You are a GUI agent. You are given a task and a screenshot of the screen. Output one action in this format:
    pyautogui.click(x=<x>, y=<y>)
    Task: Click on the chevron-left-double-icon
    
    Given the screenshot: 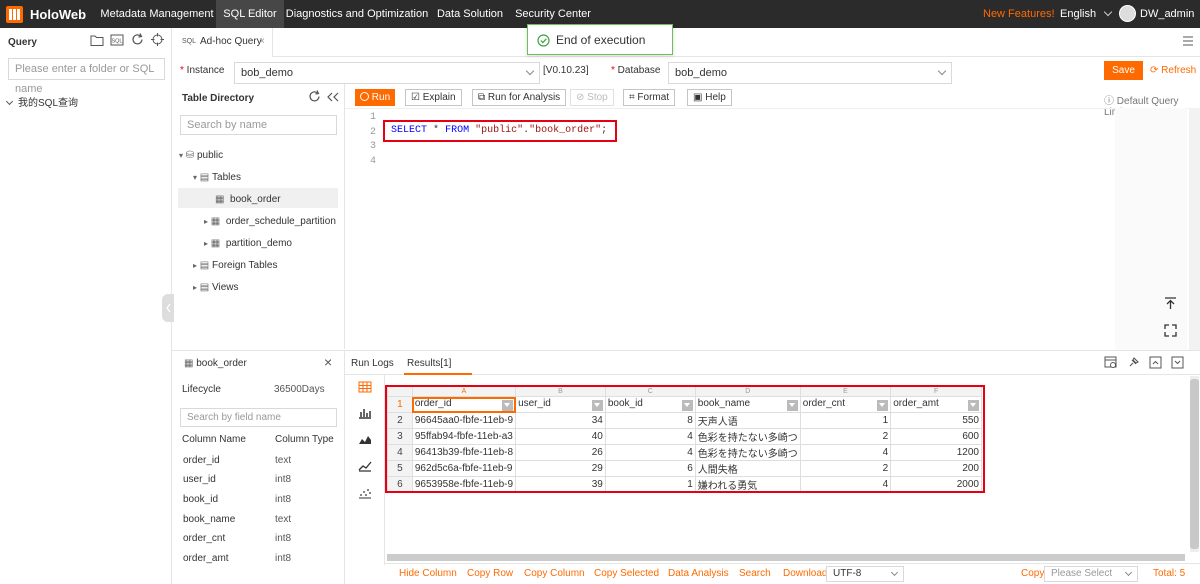 What is the action you would take?
    pyautogui.click(x=333, y=97)
    